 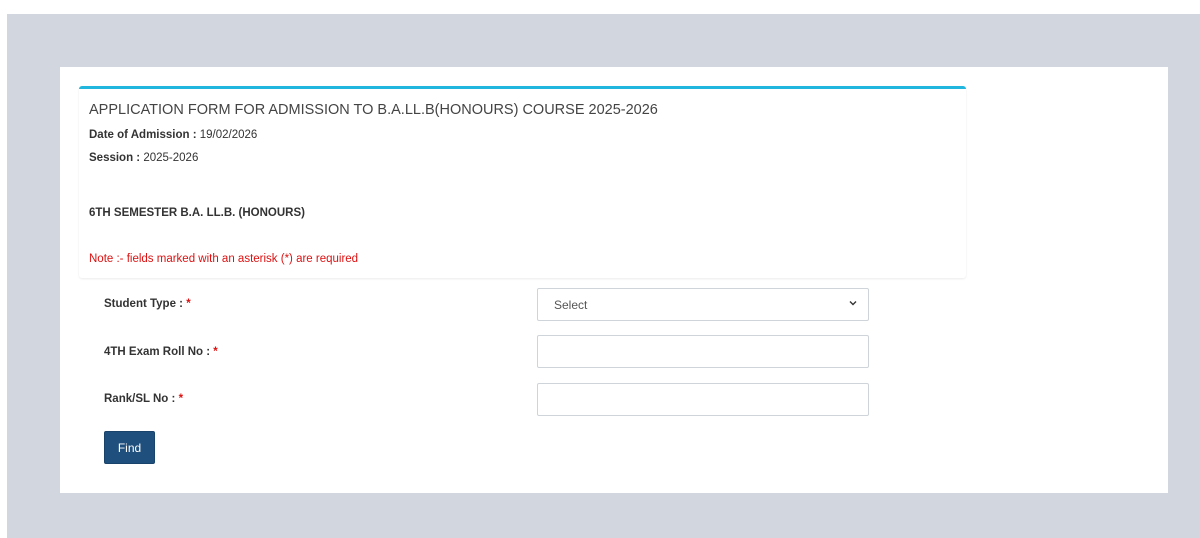 I want to click on session-label: Session :, so click(x=115, y=158).